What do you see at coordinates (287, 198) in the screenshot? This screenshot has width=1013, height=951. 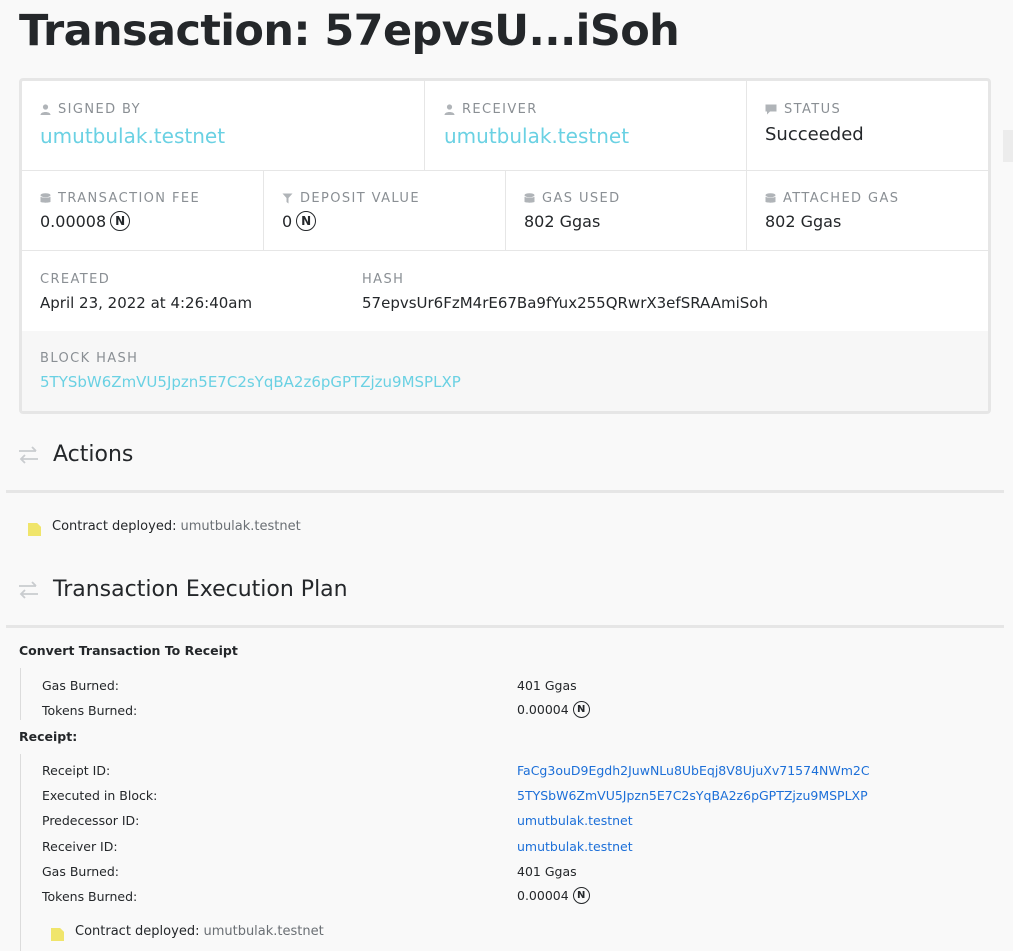 I see `filter-icon` at bounding box center [287, 198].